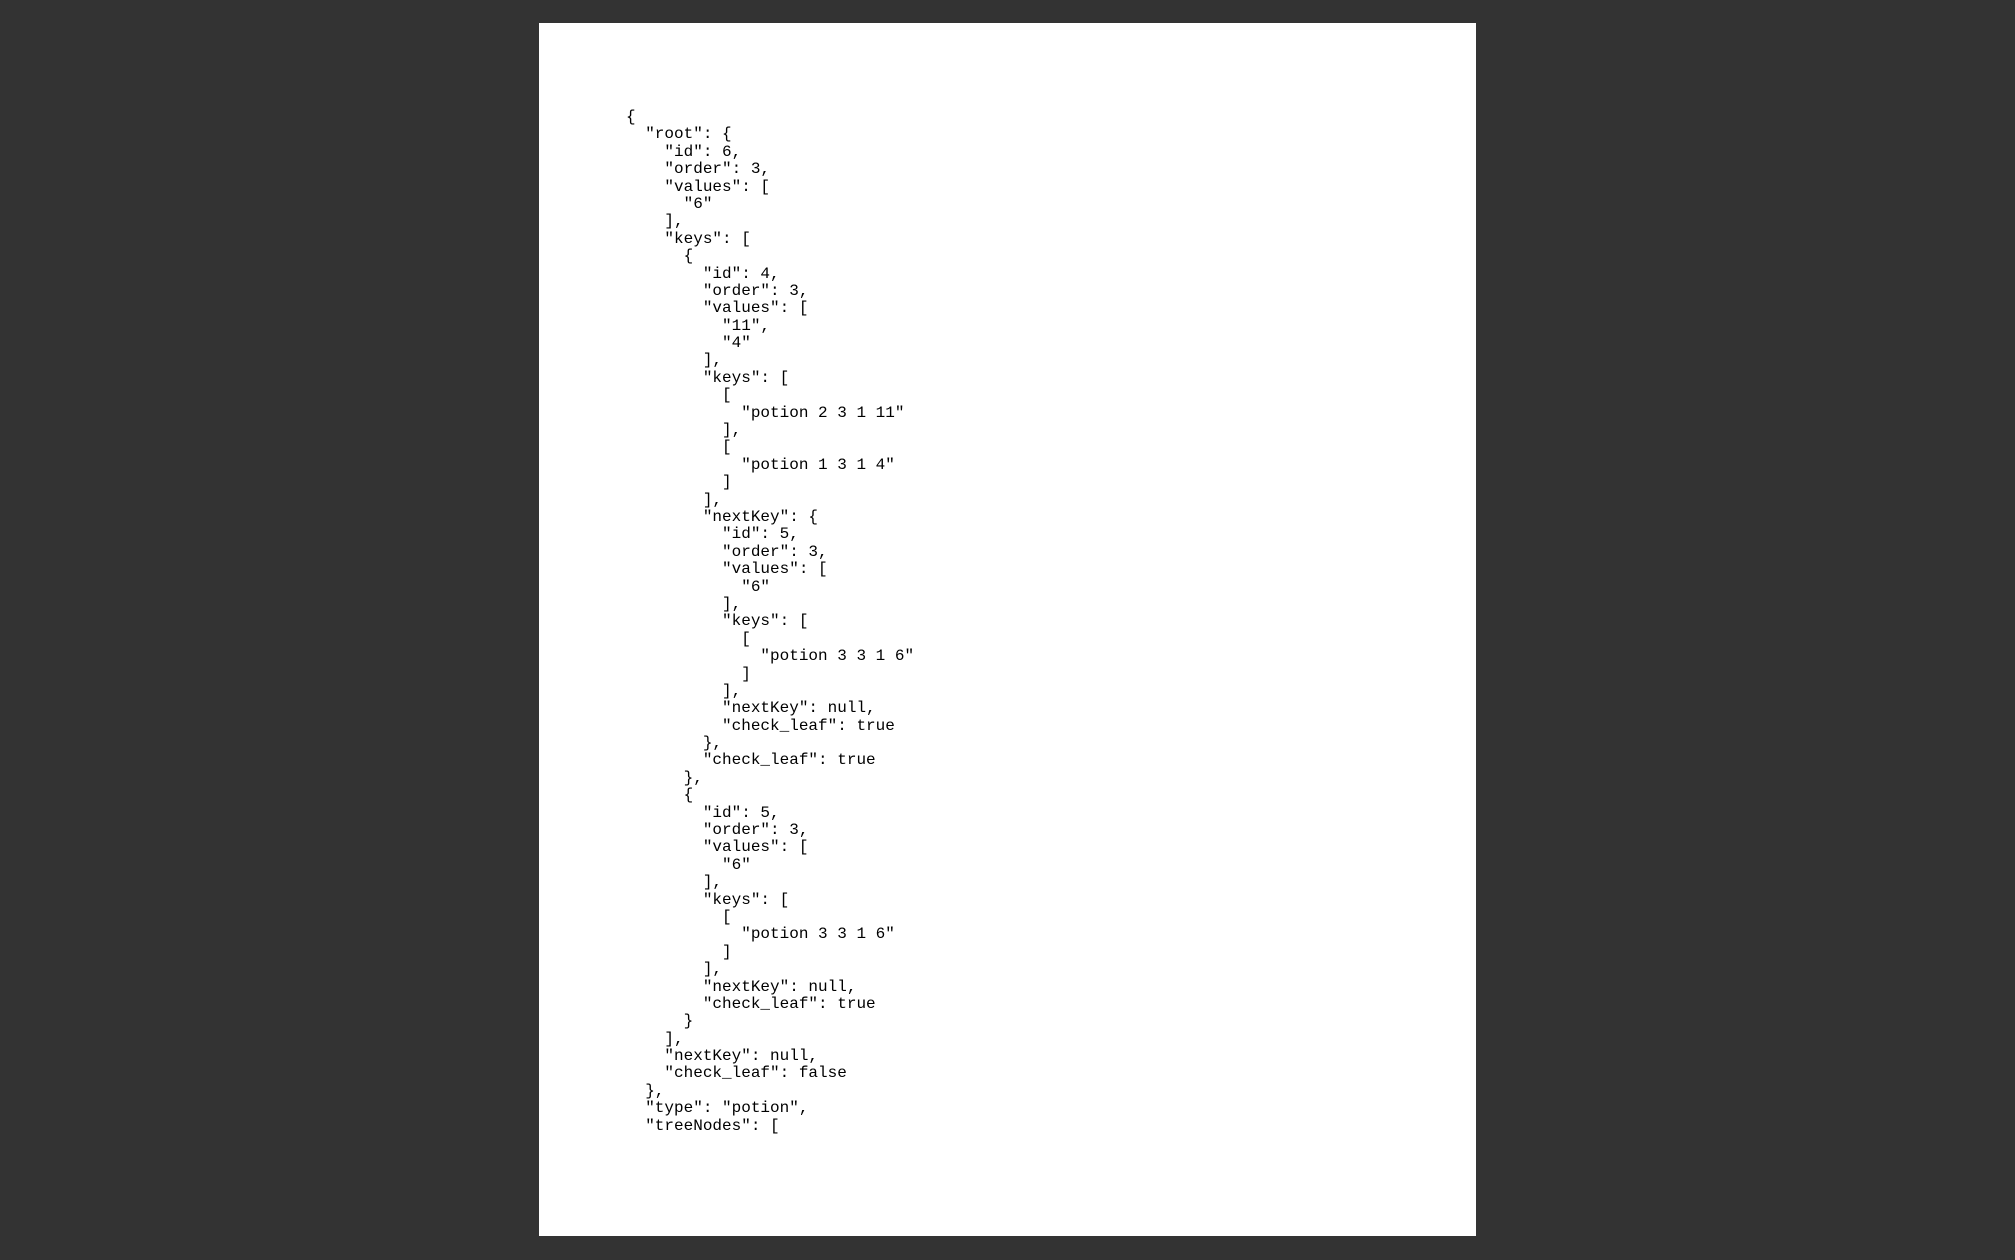 Image resolution: width=2015 pixels, height=1260 pixels. What do you see at coordinates (765, 412) in the screenshot?
I see `code-line: "potion 2 3 1 11"` at bounding box center [765, 412].